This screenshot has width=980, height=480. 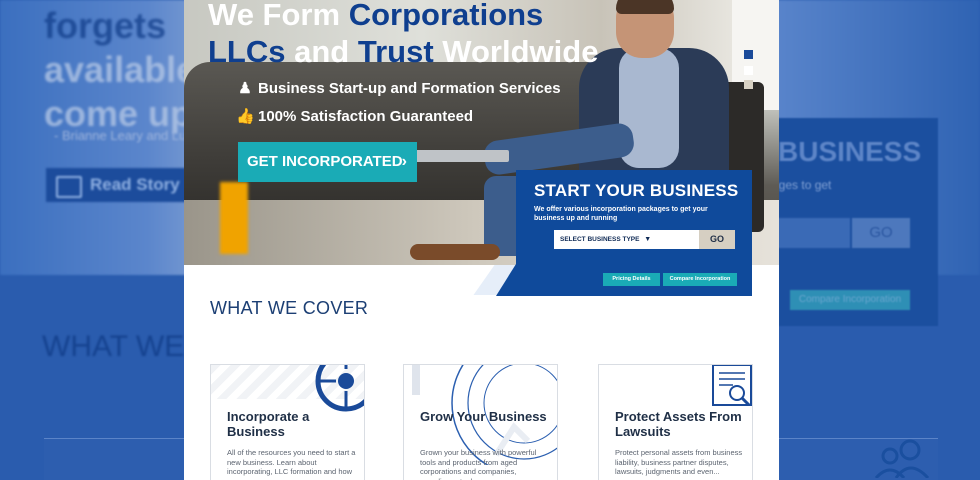 I want to click on people-icon, so click(x=902, y=458).